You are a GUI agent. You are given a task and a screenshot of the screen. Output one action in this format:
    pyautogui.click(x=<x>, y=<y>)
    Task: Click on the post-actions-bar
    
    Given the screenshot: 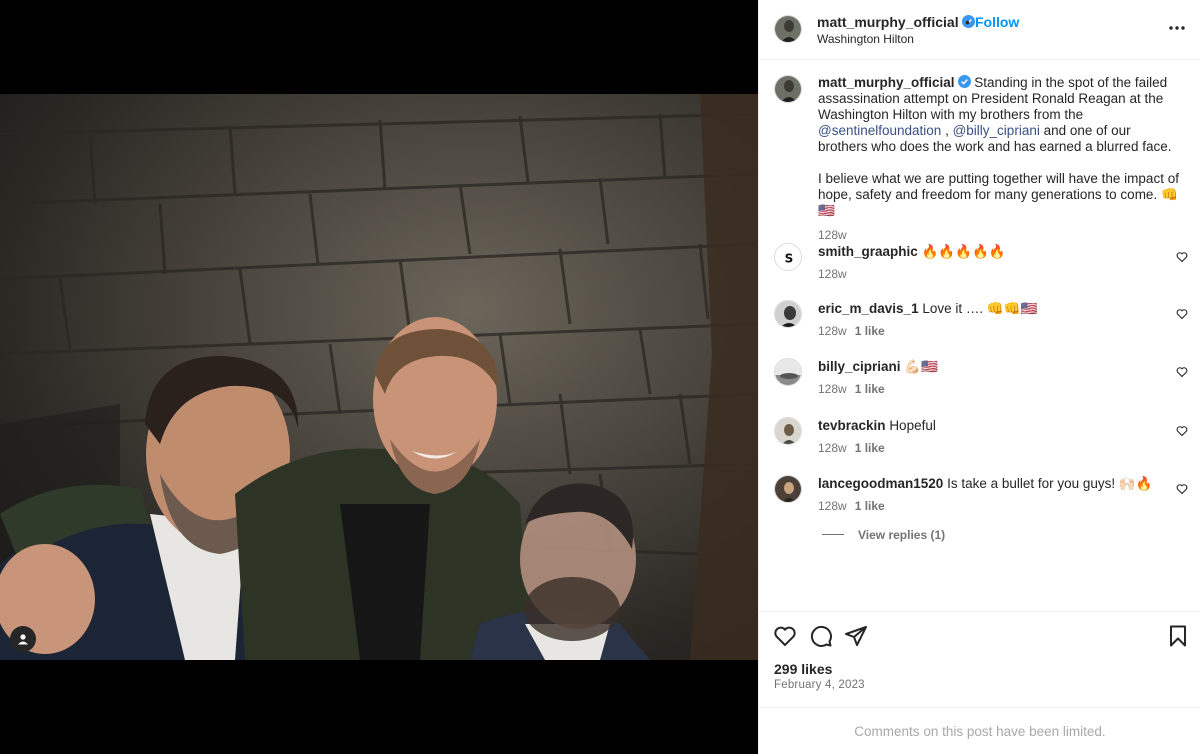 What is the action you would take?
    pyautogui.click(x=979, y=635)
    